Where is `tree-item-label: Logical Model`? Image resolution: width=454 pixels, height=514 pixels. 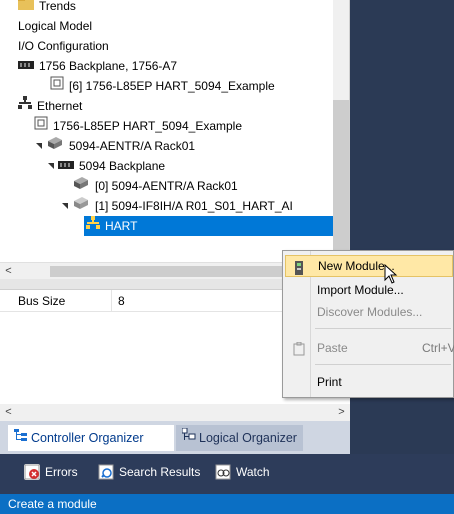 tree-item-label: Logical Model is located at coordinates (55, 26).